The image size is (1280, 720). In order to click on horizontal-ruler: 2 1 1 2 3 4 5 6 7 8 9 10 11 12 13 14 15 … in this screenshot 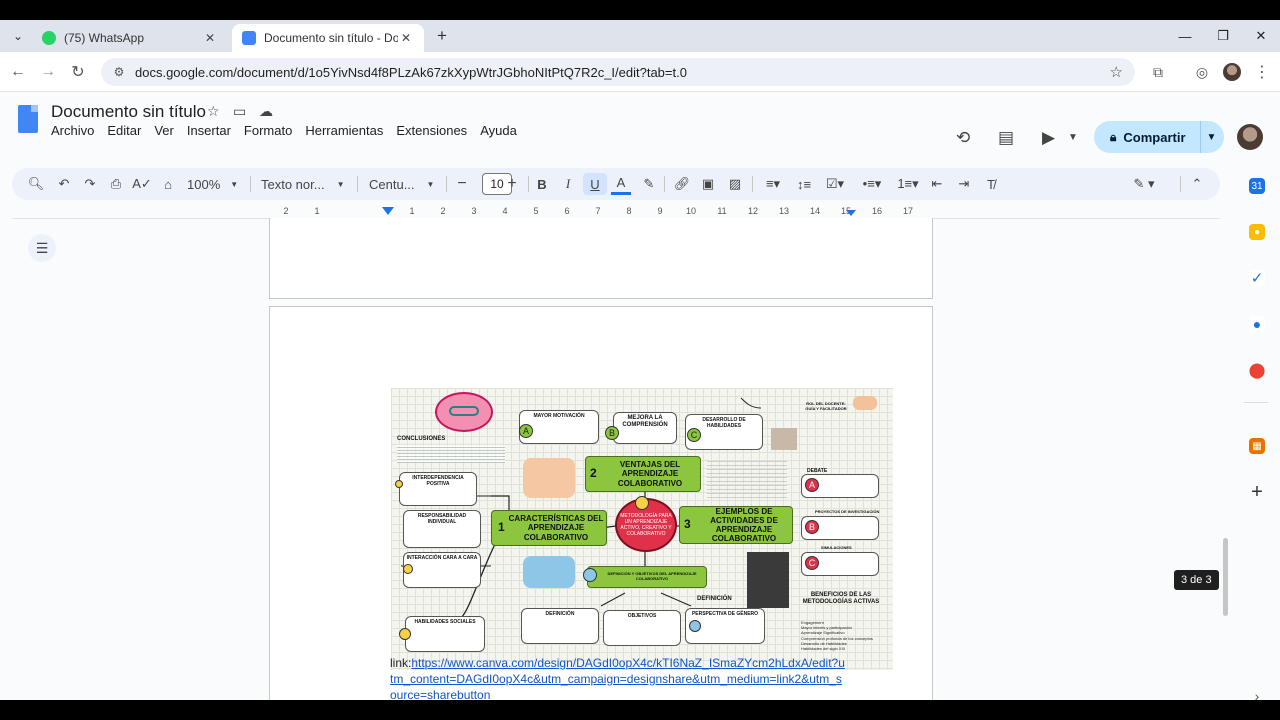, I will do `click(601, 212)`.